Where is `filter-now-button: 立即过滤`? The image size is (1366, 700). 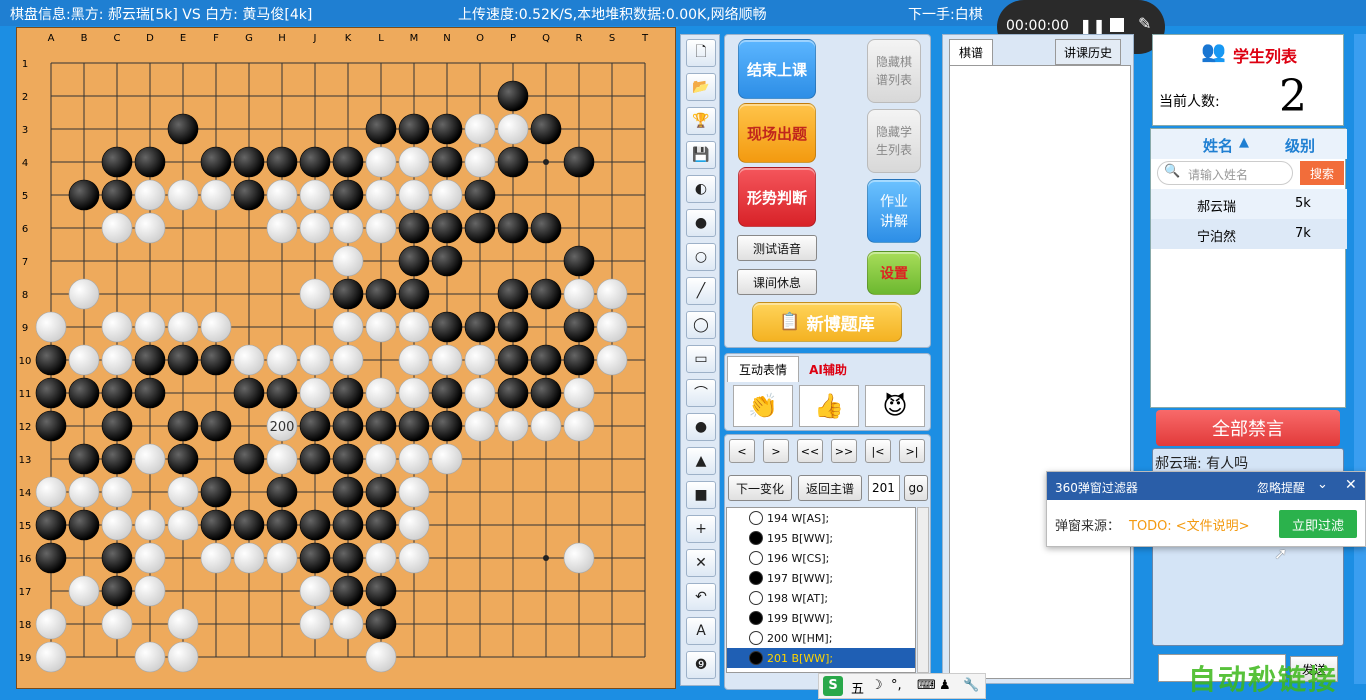 filter-now-button: 立即过滤 is located at coordinates (1318, 524).